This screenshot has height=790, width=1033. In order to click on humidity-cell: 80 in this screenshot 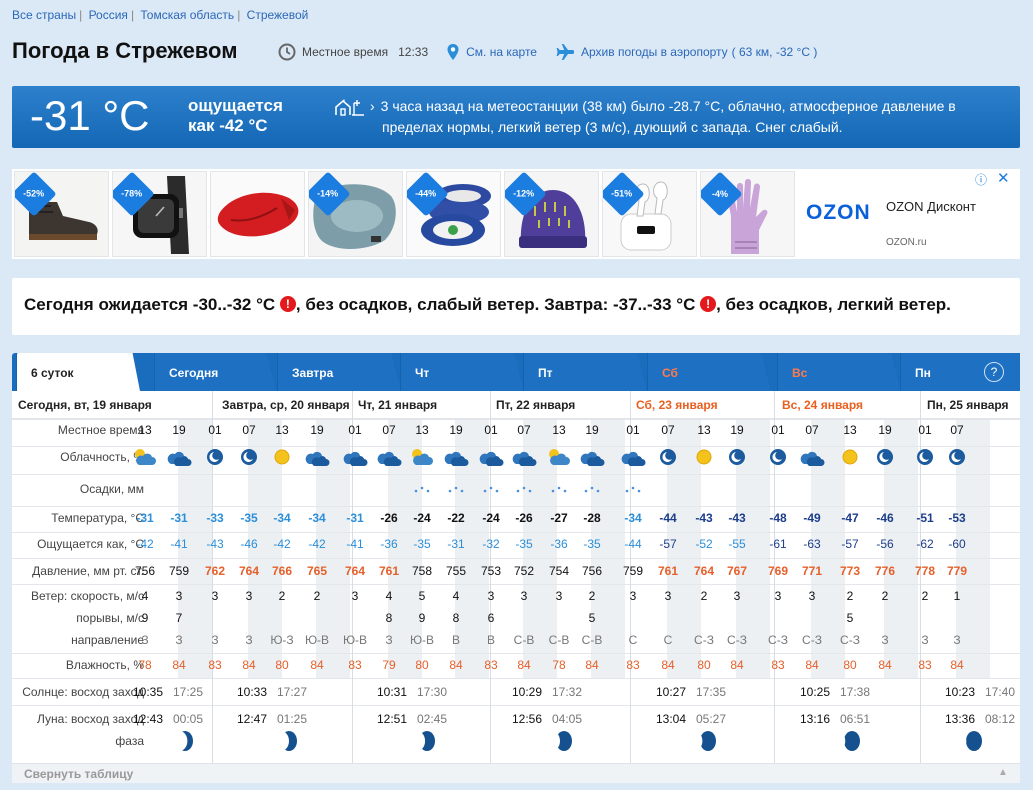, I will do `click(422, 665)`.